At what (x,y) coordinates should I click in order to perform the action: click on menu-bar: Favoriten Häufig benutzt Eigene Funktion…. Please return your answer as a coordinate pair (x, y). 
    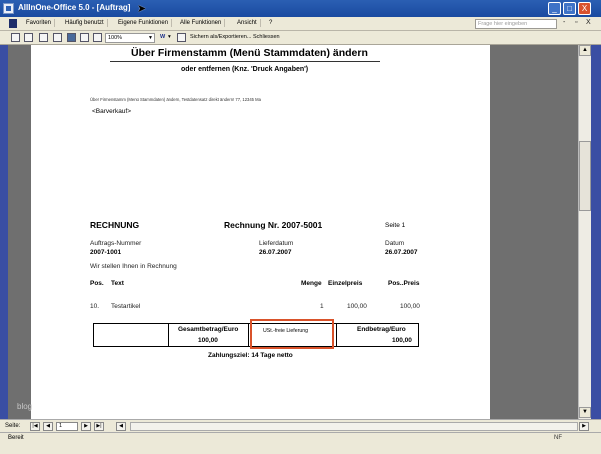
    Looking at the image, I should click on (300, 24).